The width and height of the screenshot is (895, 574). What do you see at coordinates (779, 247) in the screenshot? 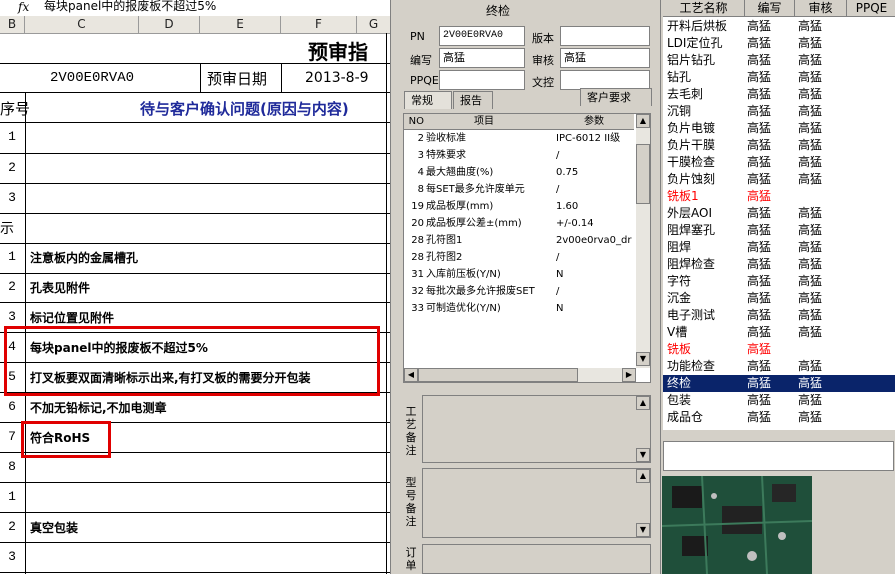
I see `process-row: 阻焊 高猛 高猛` at bounding box center [779, 247].